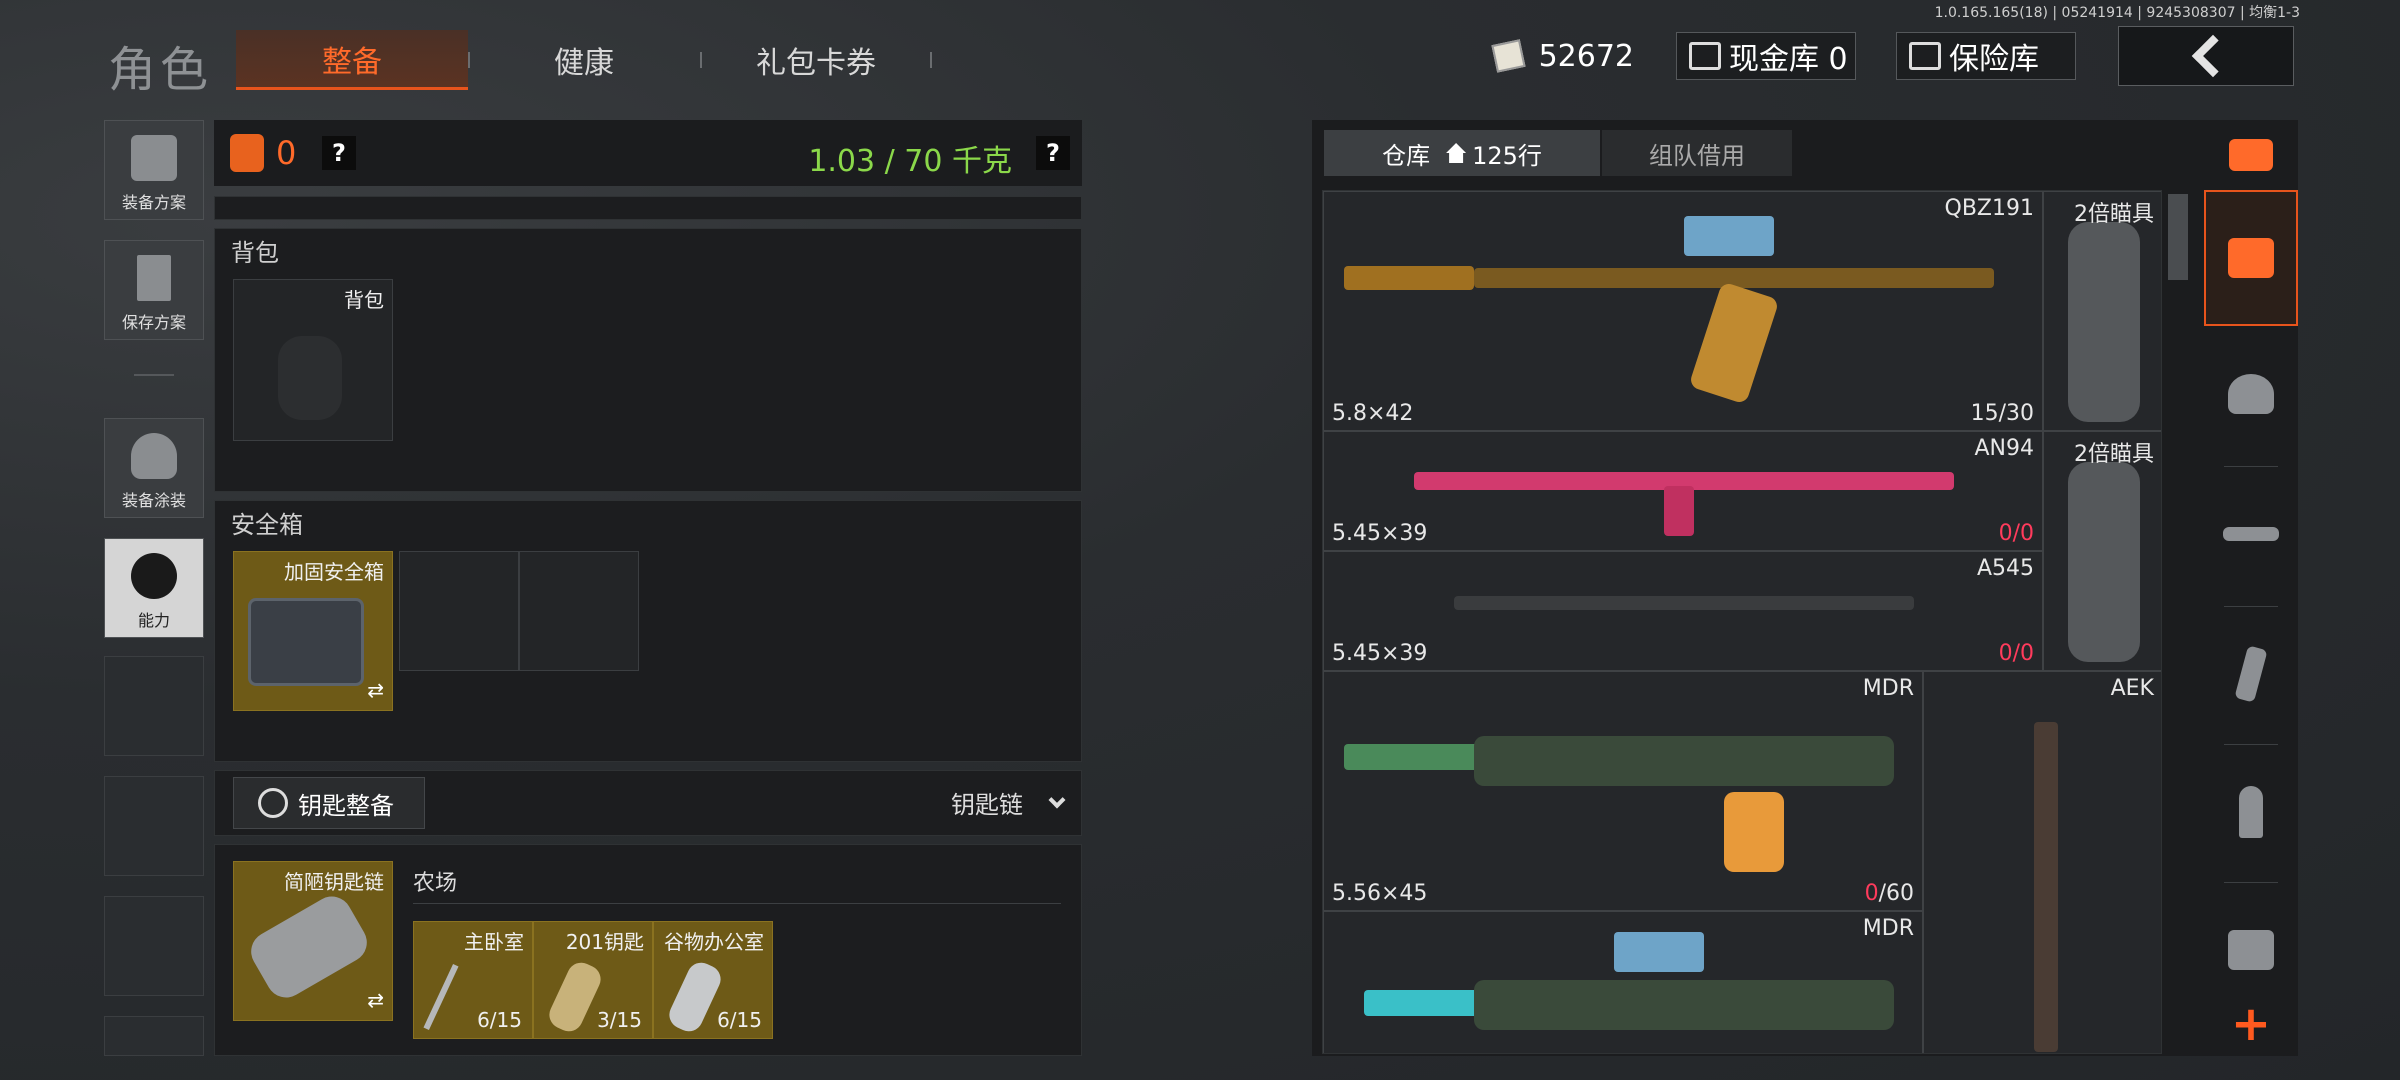 Image resolution: width=2400 pixels, height=1080 pixels. I want to click on rifle-body-shape, so click(1684, 603).